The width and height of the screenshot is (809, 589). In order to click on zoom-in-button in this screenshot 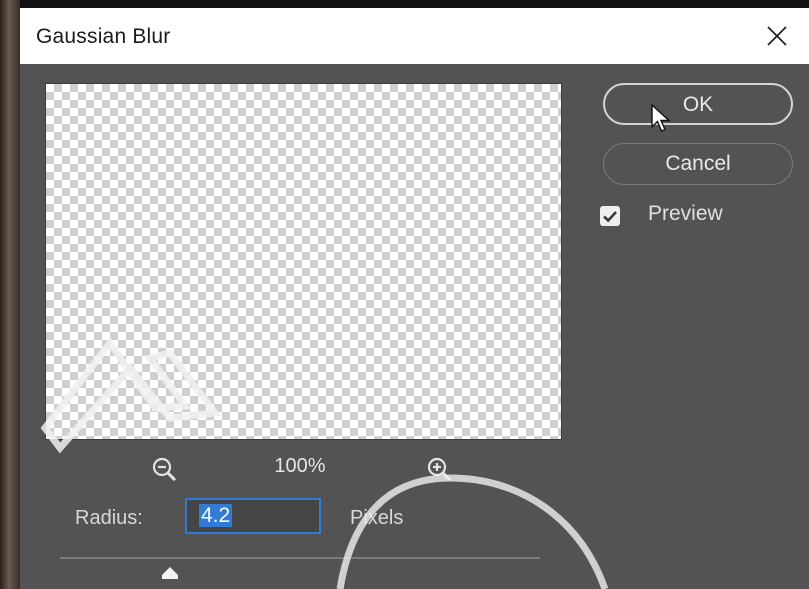, I will do `click(440, 470)`.